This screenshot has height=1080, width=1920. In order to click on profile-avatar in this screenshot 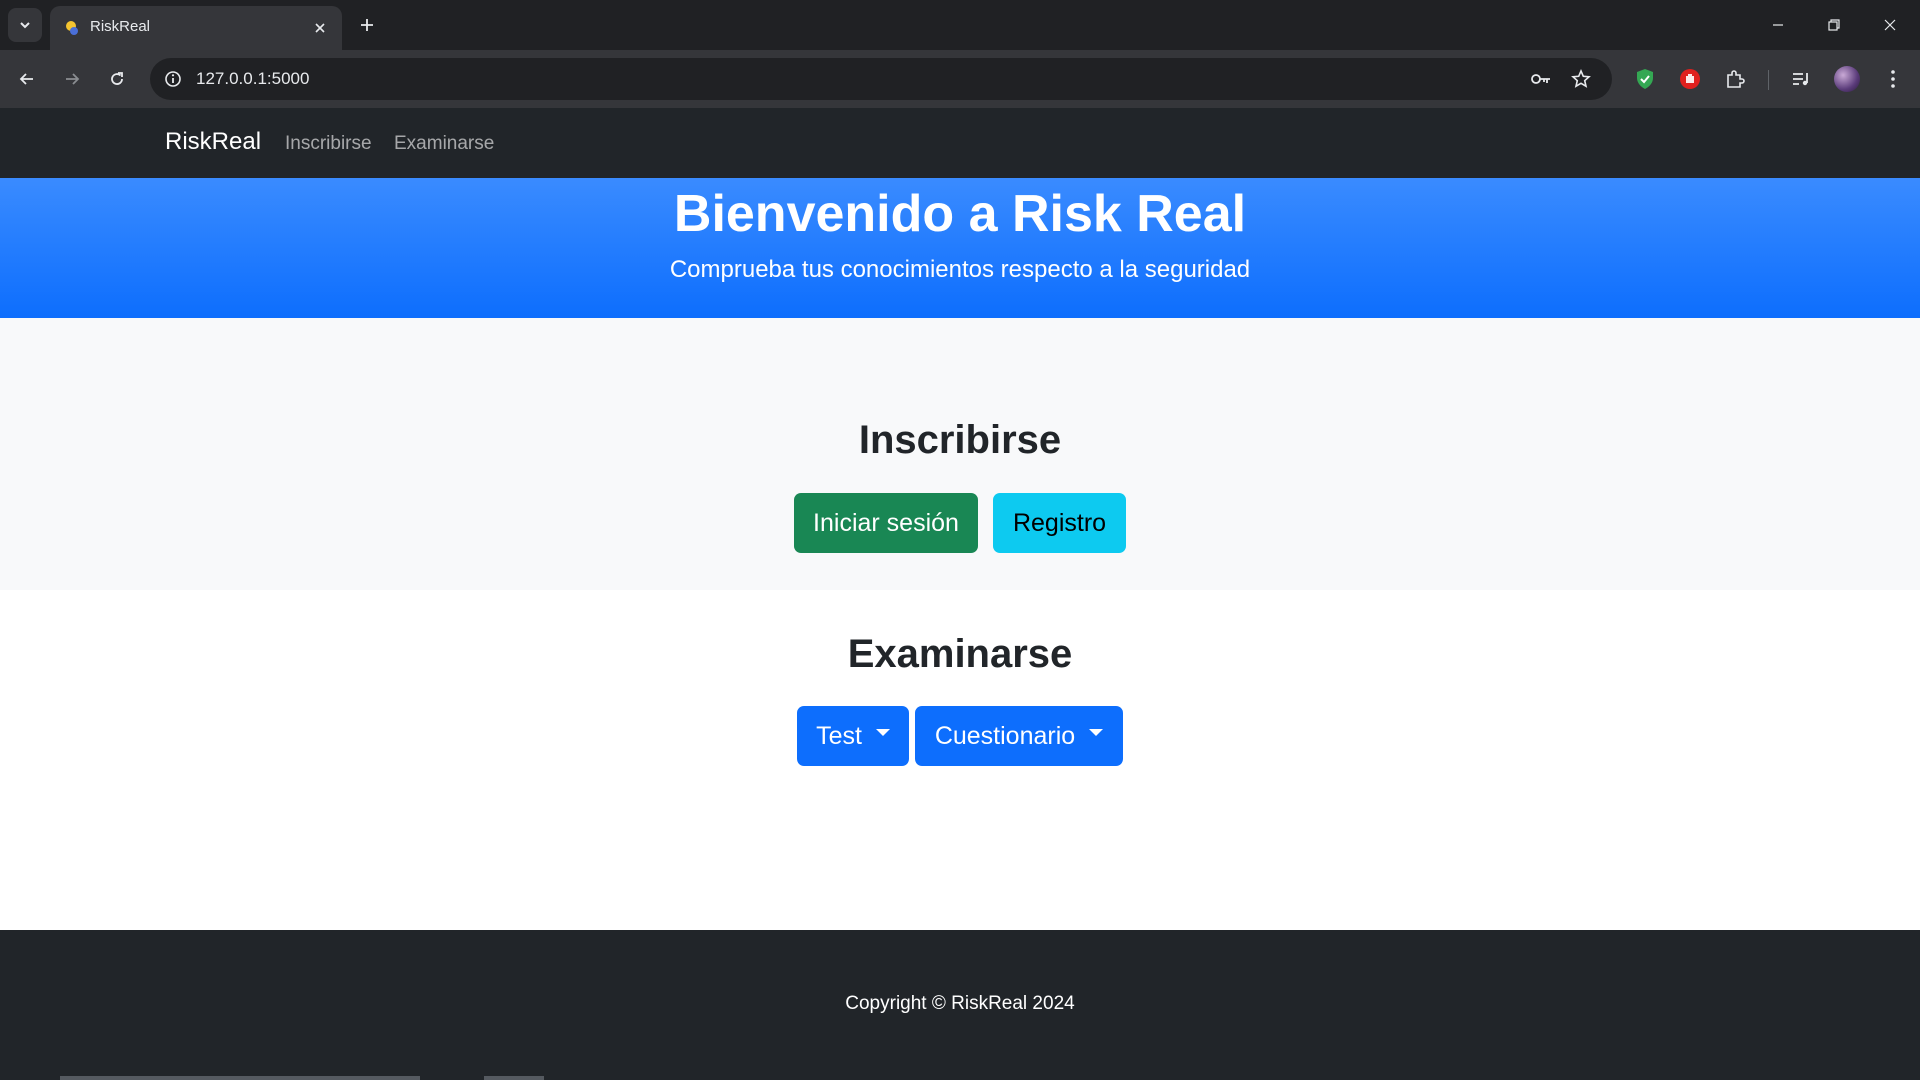, I will do `click(1847, 79)`.